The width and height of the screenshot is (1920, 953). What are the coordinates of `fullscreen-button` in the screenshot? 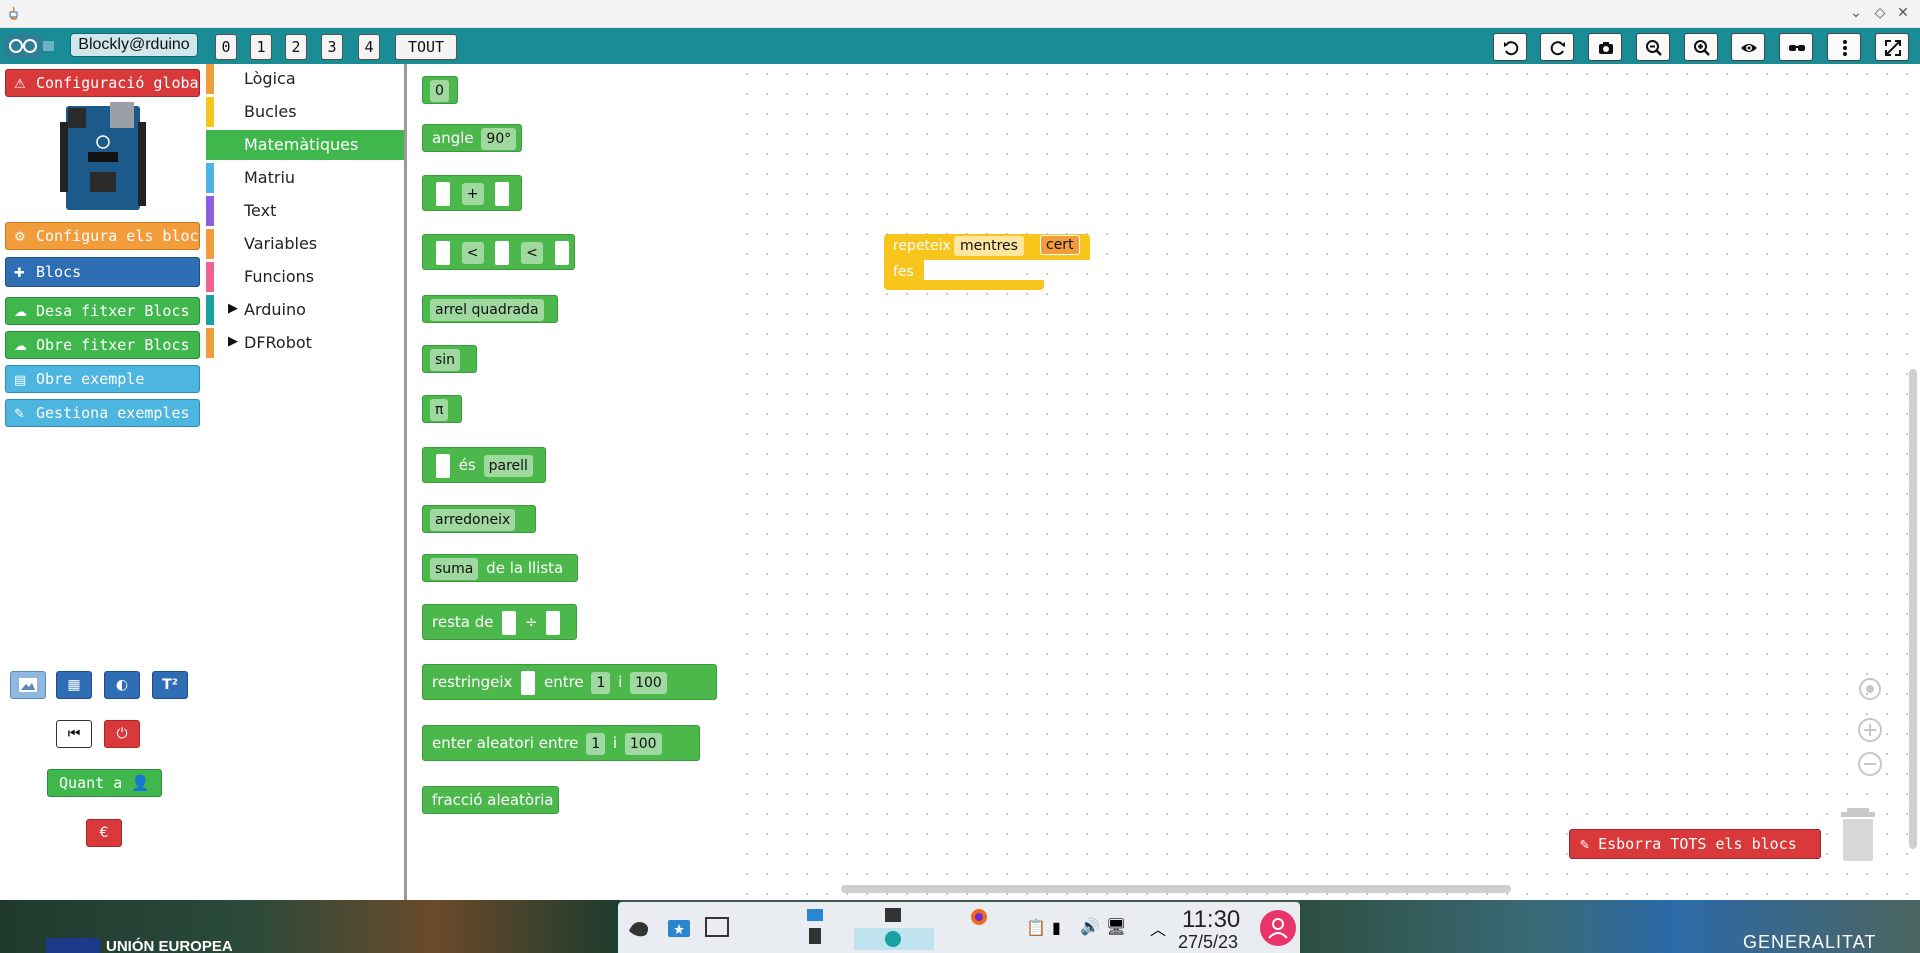 It's located at (1892, 47).